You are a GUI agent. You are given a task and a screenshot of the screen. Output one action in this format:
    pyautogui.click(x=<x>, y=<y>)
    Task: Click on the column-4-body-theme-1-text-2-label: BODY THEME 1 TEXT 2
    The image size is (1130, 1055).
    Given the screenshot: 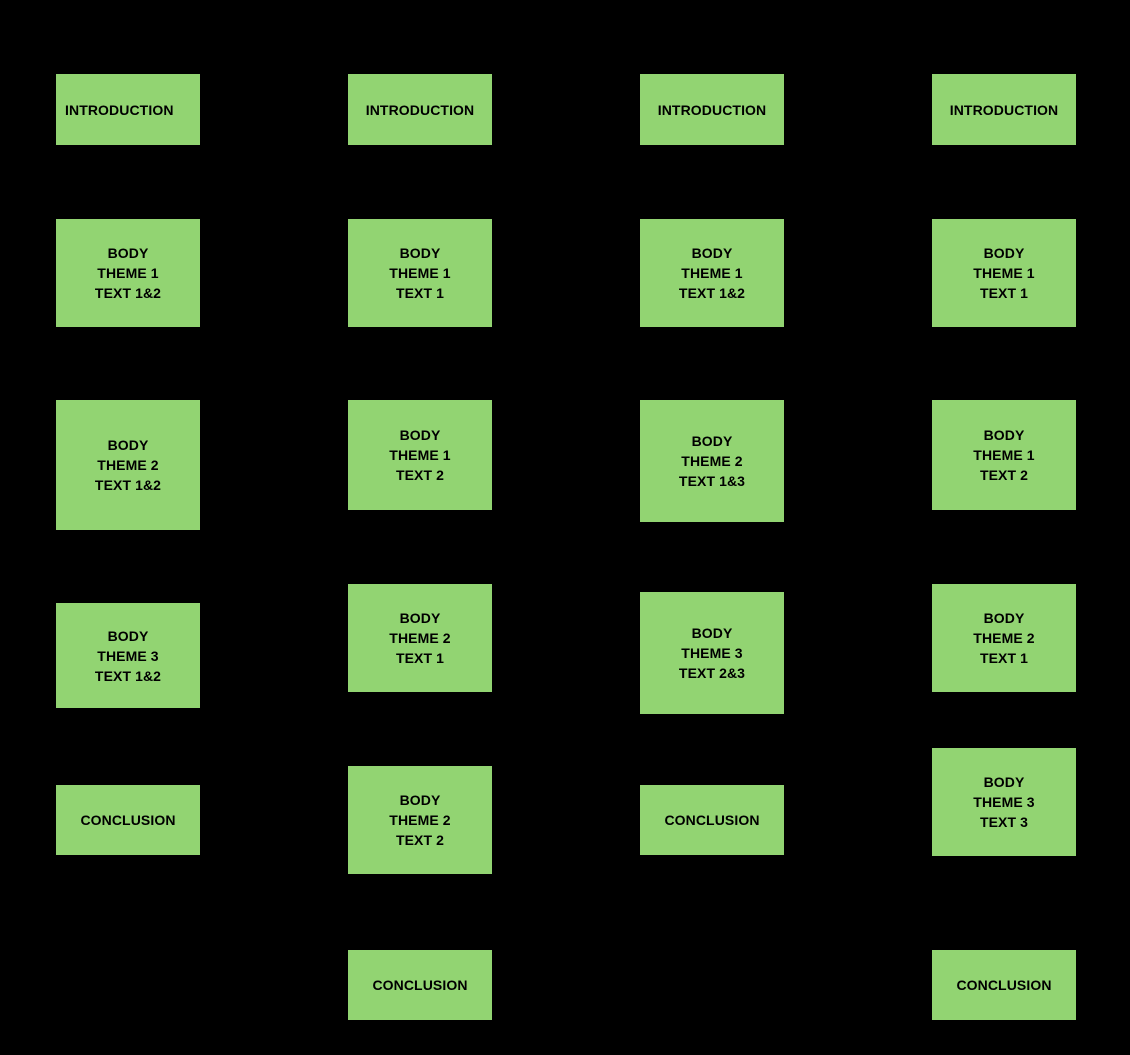 What is the action you would take?
    pyautogui.click(x=1004, y=455)
    